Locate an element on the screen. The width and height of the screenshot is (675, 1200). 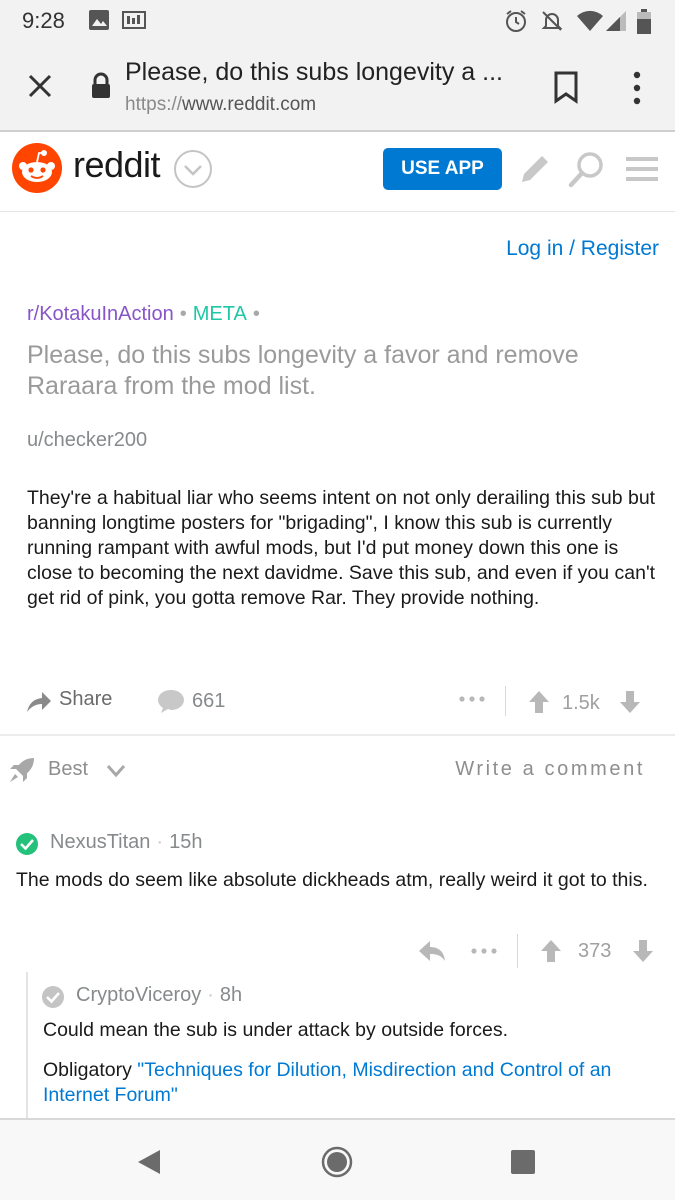
comment-score: 373 is located at coordinates (595, 951).